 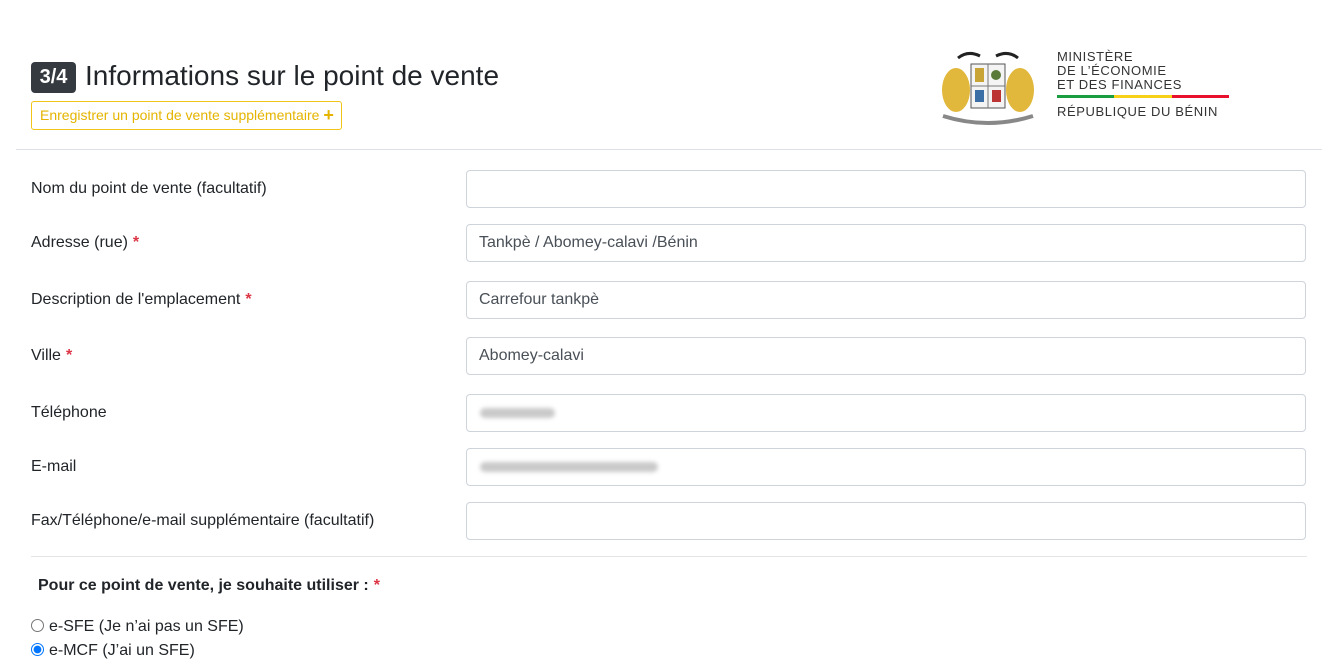 I want to click on benin-coat-of-arms-icon, so click(x=988, y=88).